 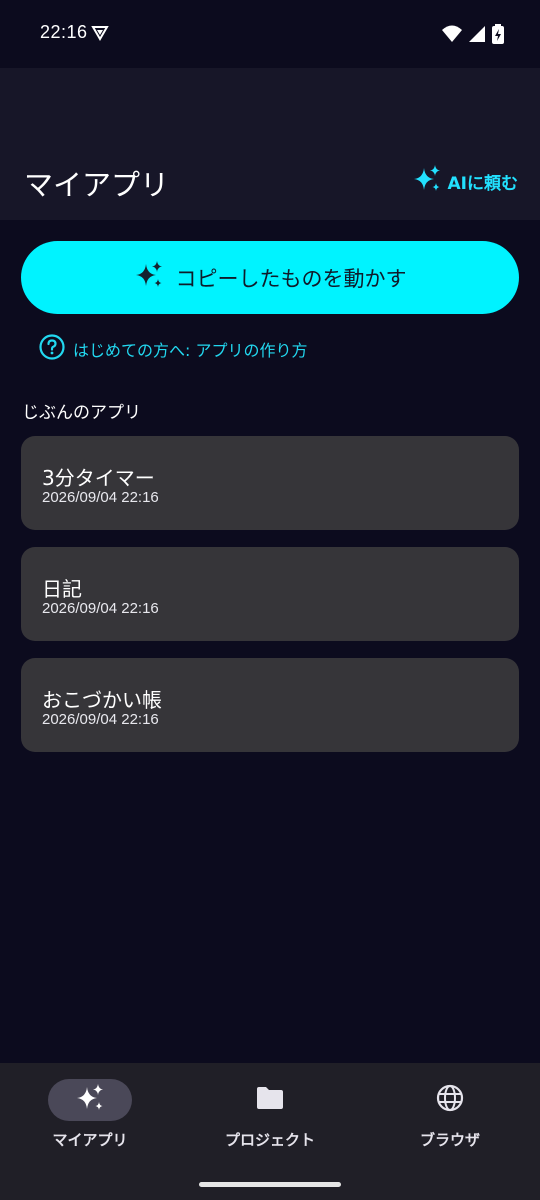 I want to click on app-card: おこづかい帳 2026/09/04 22:16, so click(x=270, y=705).